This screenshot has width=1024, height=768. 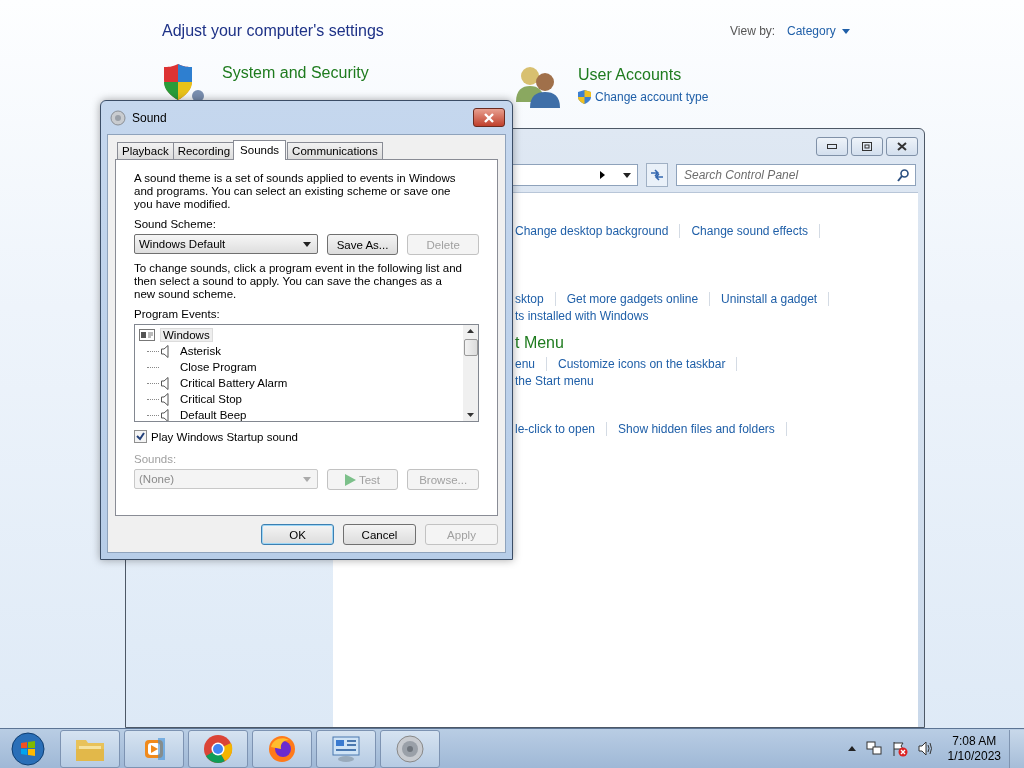 What do you see at coordinates (873, 748) in the screenshot?
I see `network-icon` at bounding box center [873, 748].